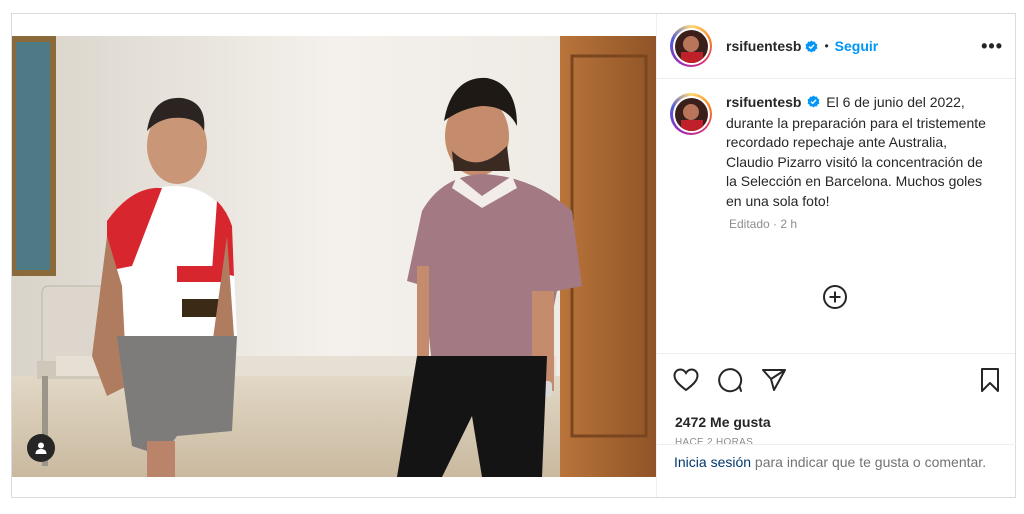 Image resolution: width=1024 pixels, height=514 pixels. What do you see at coordinates (712, 462) in the screenshot?
I see `login-link: Inicia sesión` at bounding box center [712, 462].